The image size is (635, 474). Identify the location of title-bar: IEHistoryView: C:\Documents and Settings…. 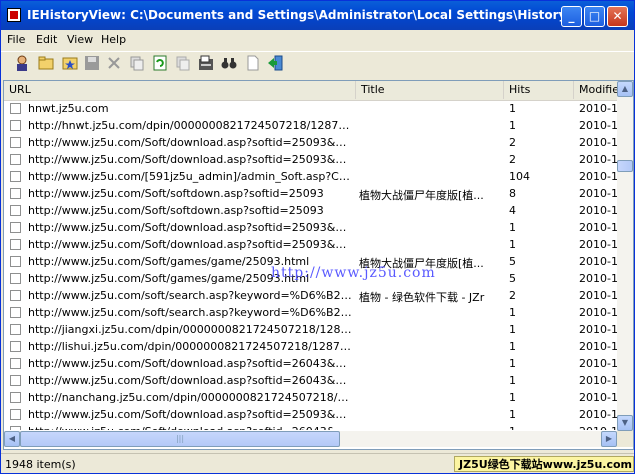
(317, 15).